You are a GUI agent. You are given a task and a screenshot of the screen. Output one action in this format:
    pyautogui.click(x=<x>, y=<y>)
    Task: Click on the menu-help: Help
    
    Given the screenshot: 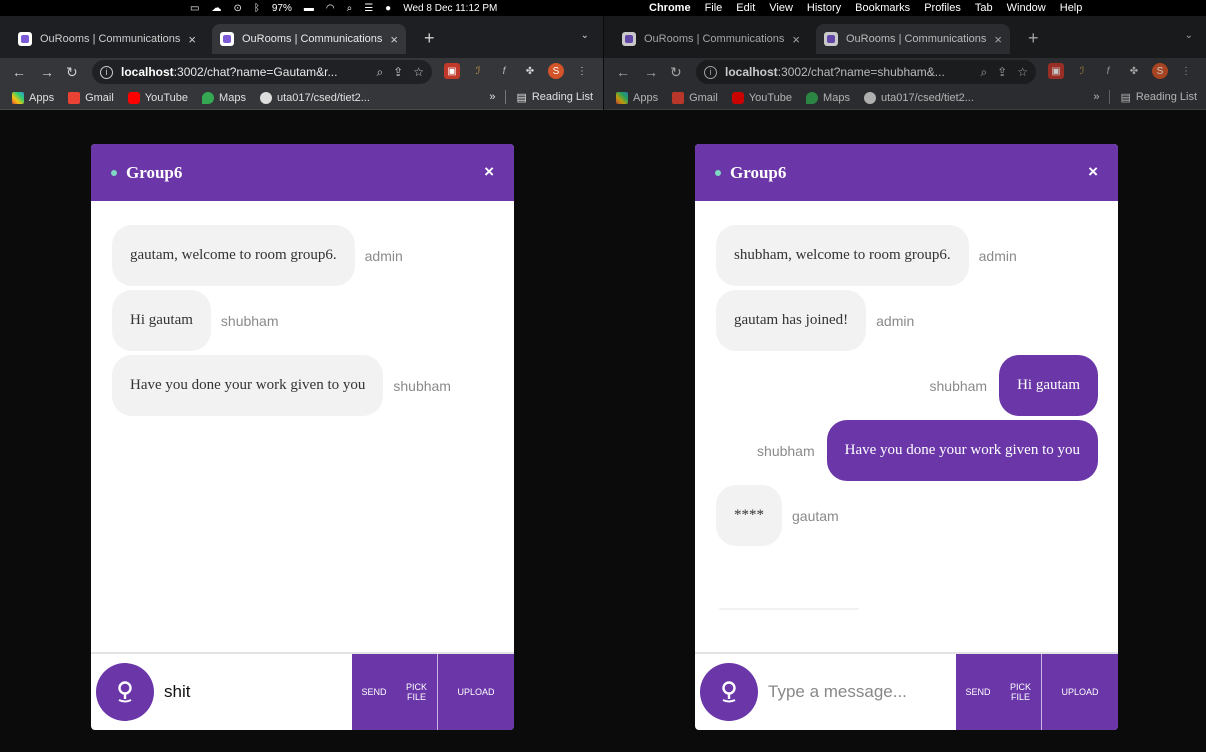 What is the action you would take?
    pyautogui.click(x=1071, y=8)
    